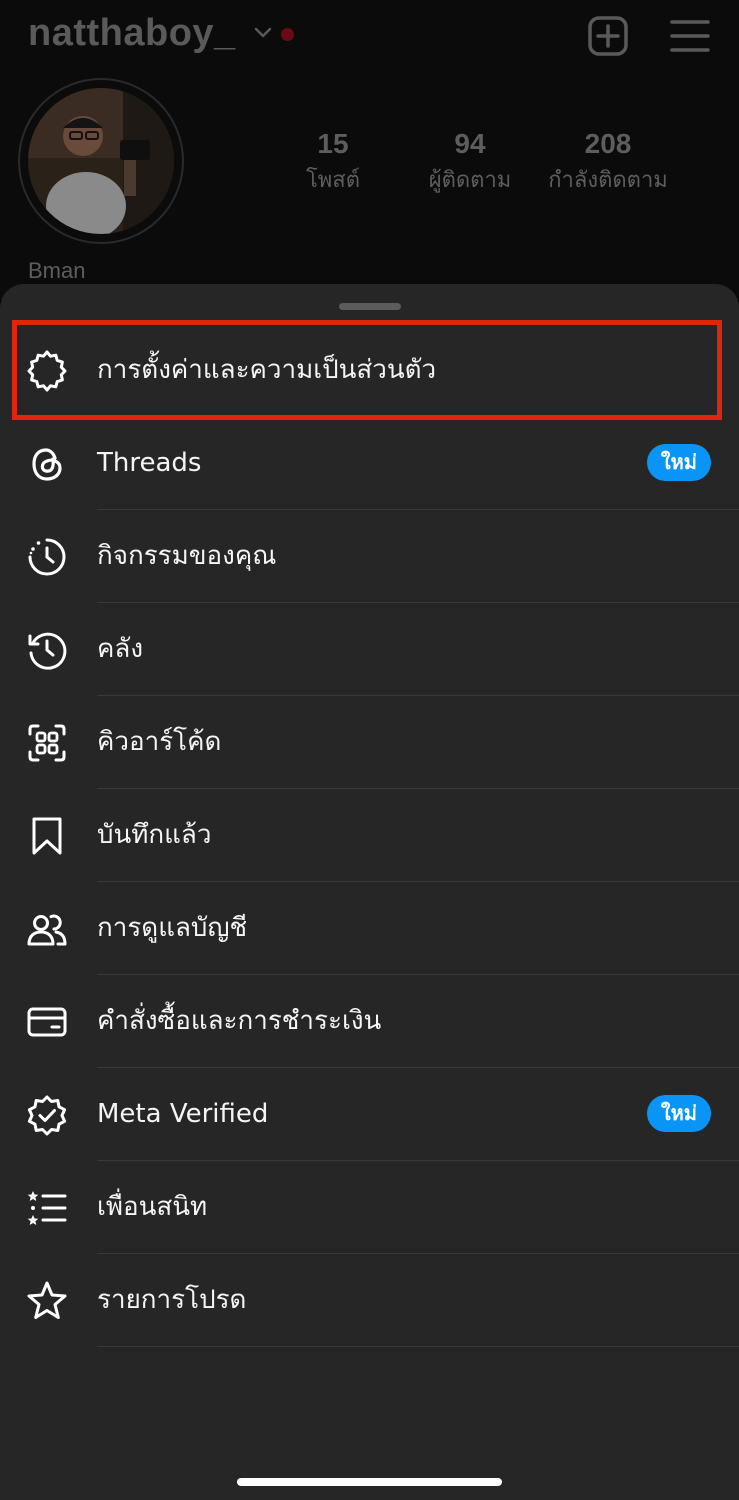  I want to click on menu-item-orders-payments: คำสั่งซื้อและการชำระเงิน, so click(369, 1021).